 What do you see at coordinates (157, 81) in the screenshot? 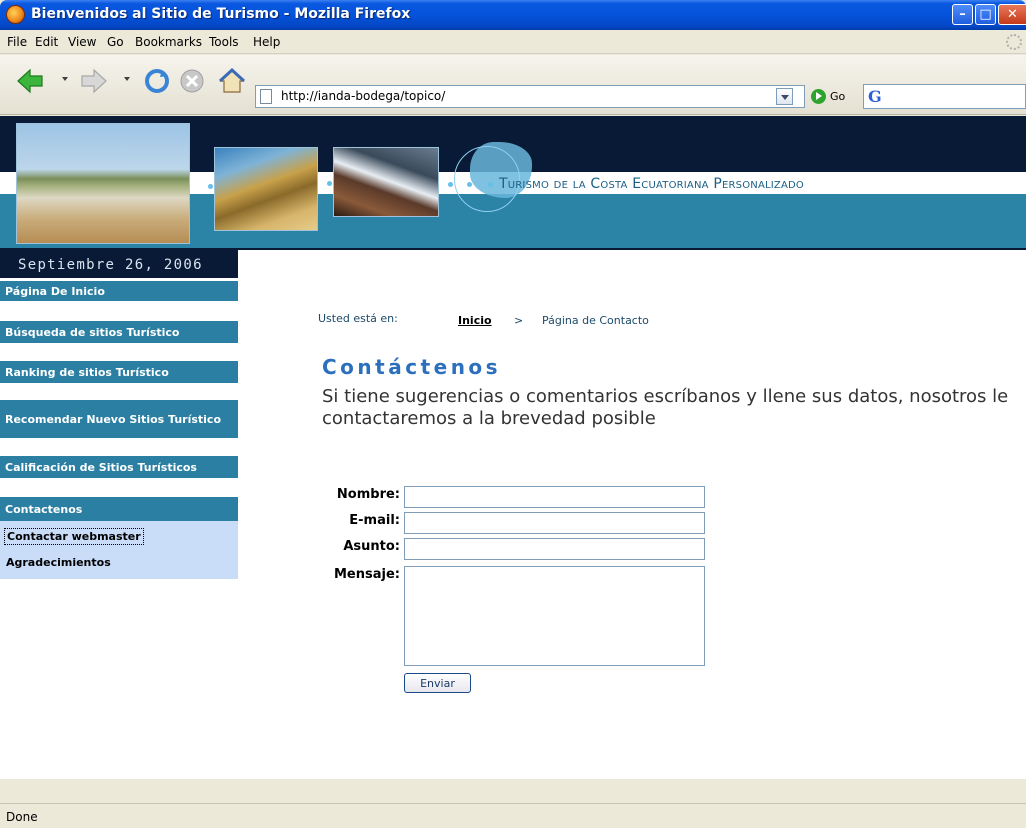
I see `reload-icon` at bounding box center [157, 81].